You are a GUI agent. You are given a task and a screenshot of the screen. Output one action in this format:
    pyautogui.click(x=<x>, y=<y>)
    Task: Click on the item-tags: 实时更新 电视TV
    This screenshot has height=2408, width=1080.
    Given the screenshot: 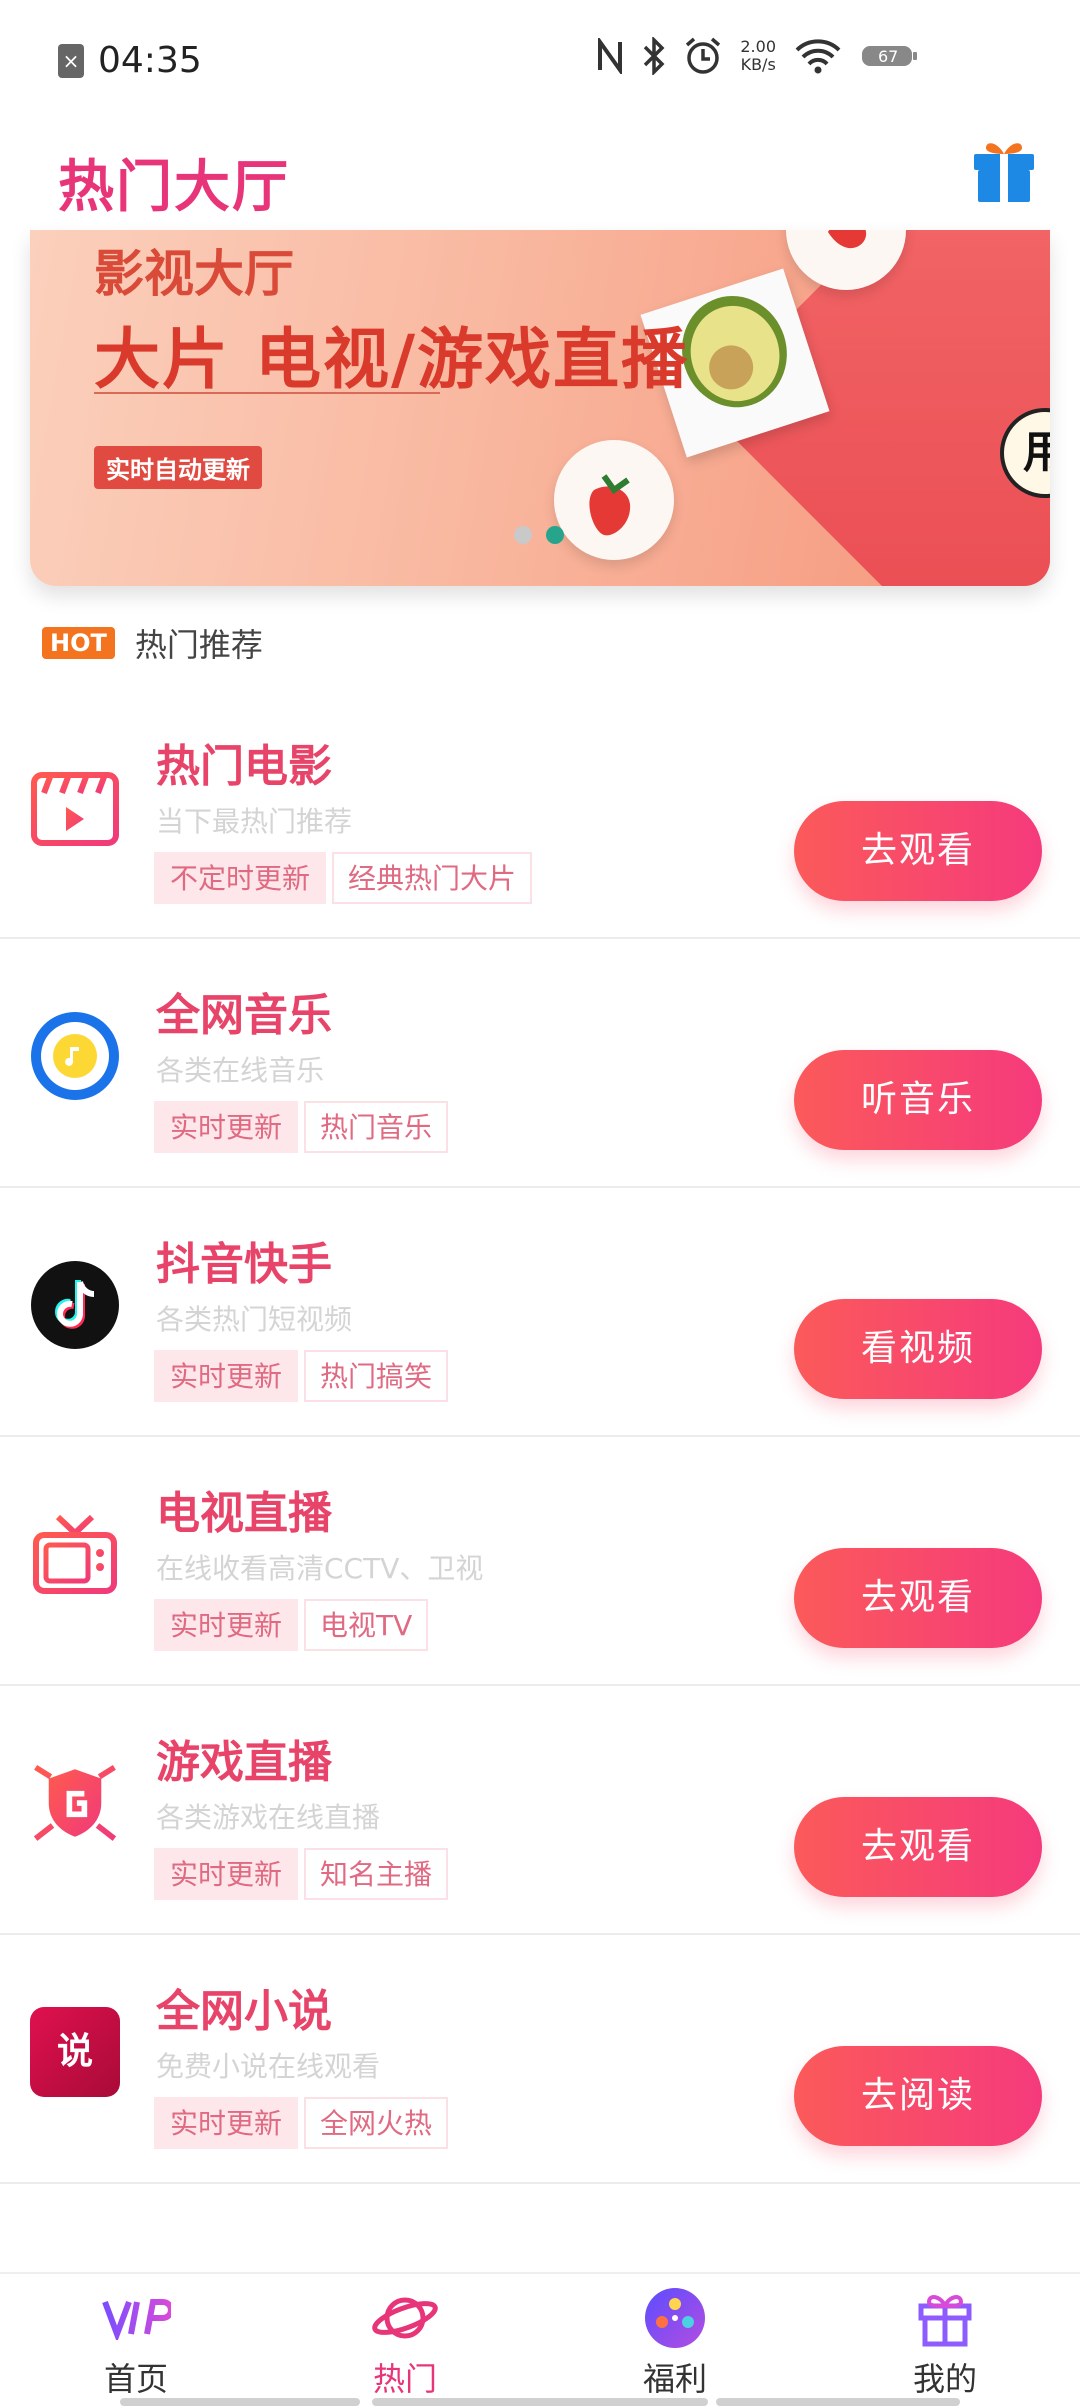 What is the action you would take?
    pyautogui.click(x=291, y=1625)
    